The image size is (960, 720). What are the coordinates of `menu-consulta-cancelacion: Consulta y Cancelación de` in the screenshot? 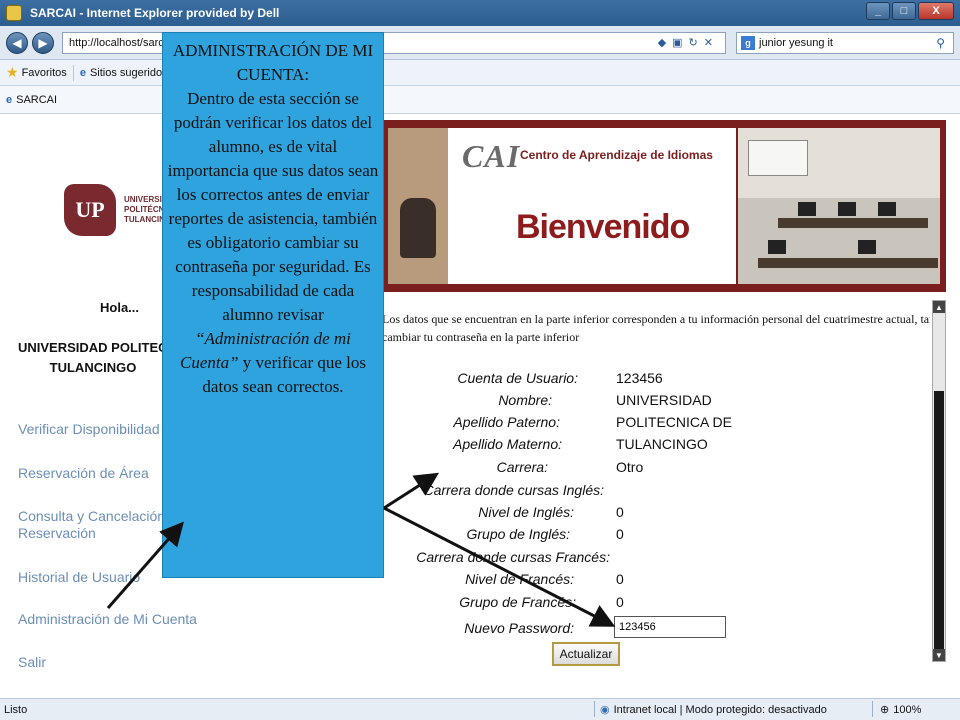 It's located at (101, 516).